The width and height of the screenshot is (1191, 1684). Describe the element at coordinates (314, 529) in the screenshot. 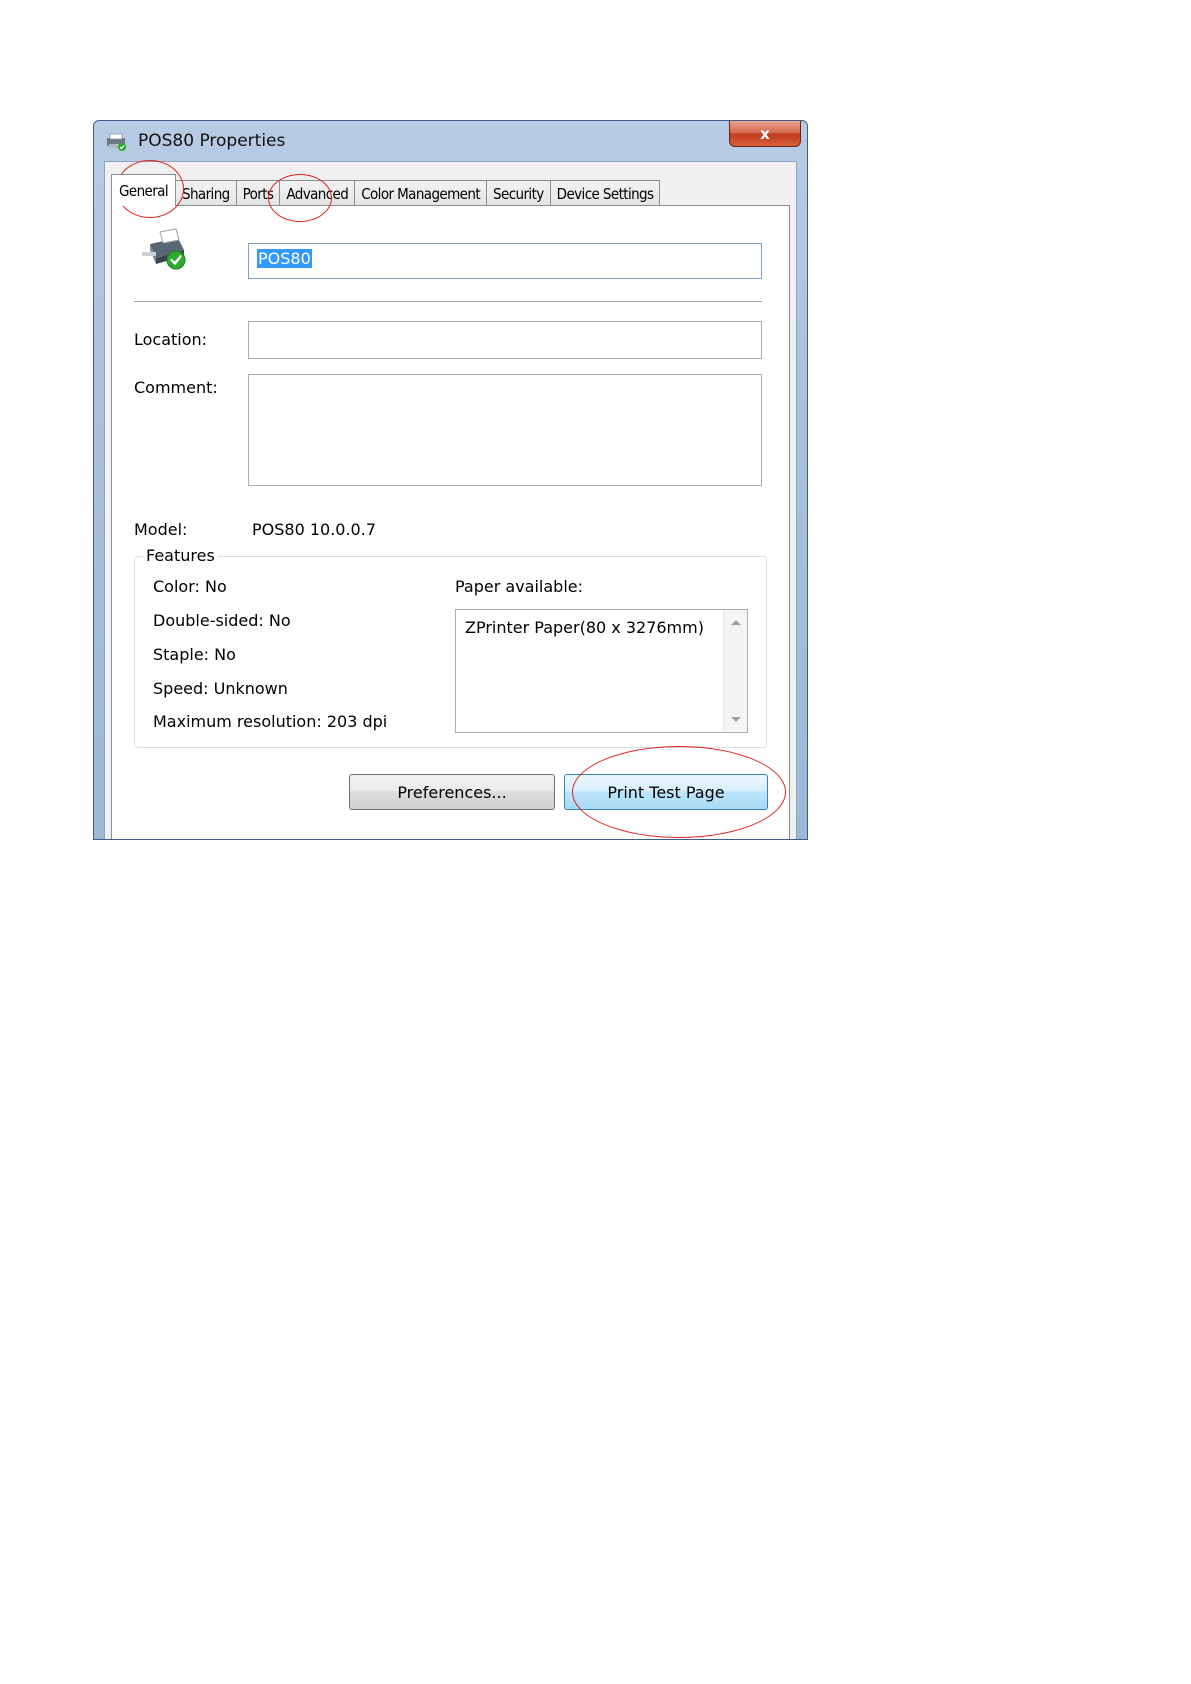

I see `model-value: POS80 10.0.0.7` at that location.